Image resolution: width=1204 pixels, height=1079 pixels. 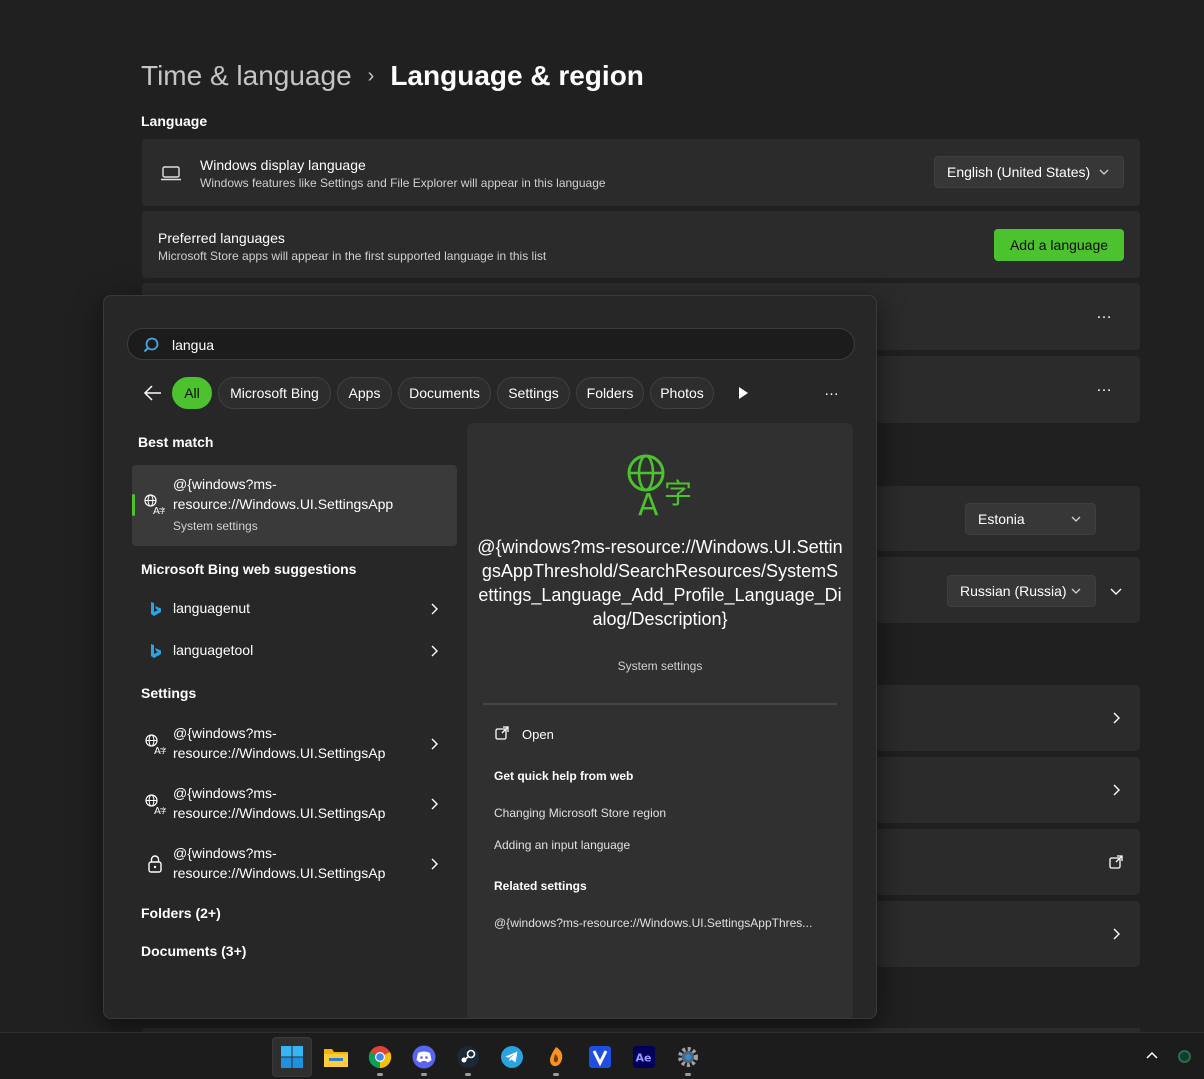 I want to click on regional-format-dropdown: Russian (Russia), so click(x=1021, y=591).